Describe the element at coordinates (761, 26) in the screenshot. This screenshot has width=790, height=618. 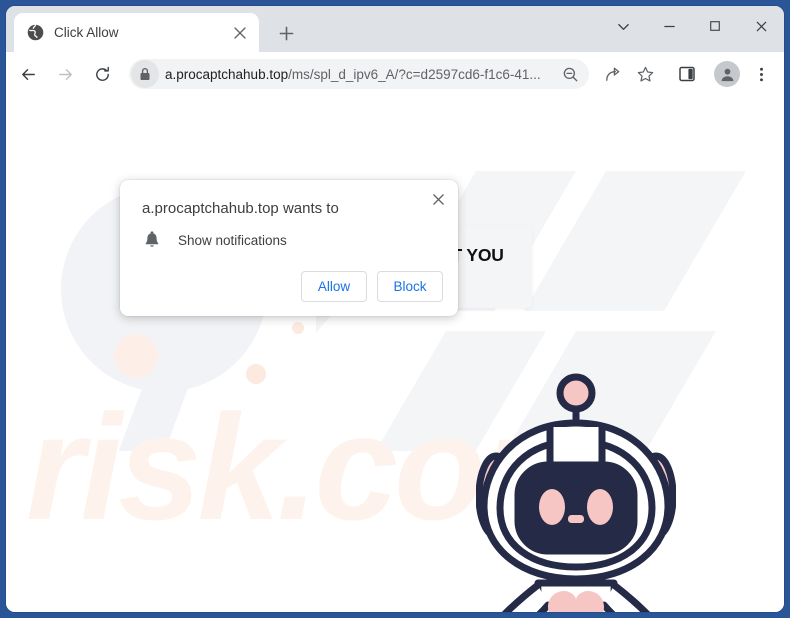
I see `close-button` at that location.